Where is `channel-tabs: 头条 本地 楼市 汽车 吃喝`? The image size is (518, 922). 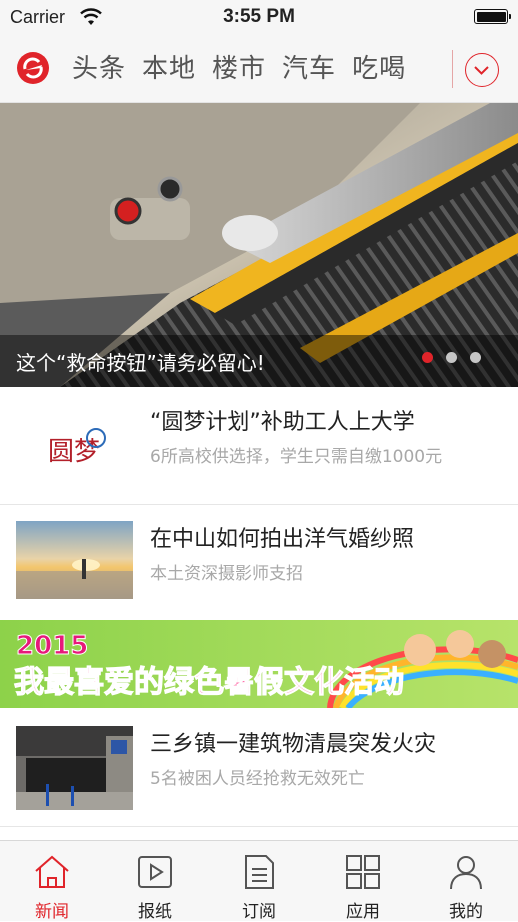 channel-tabs: 头条 本地 楼市 汽车 吃喝 is located at coordinates (252, 69).